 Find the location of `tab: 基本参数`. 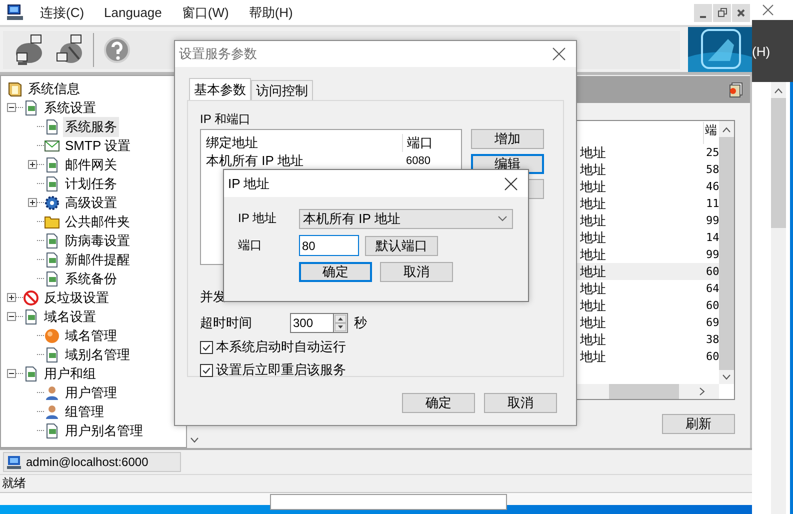

tab: 基本参数 is located at coordinates (220, 89).